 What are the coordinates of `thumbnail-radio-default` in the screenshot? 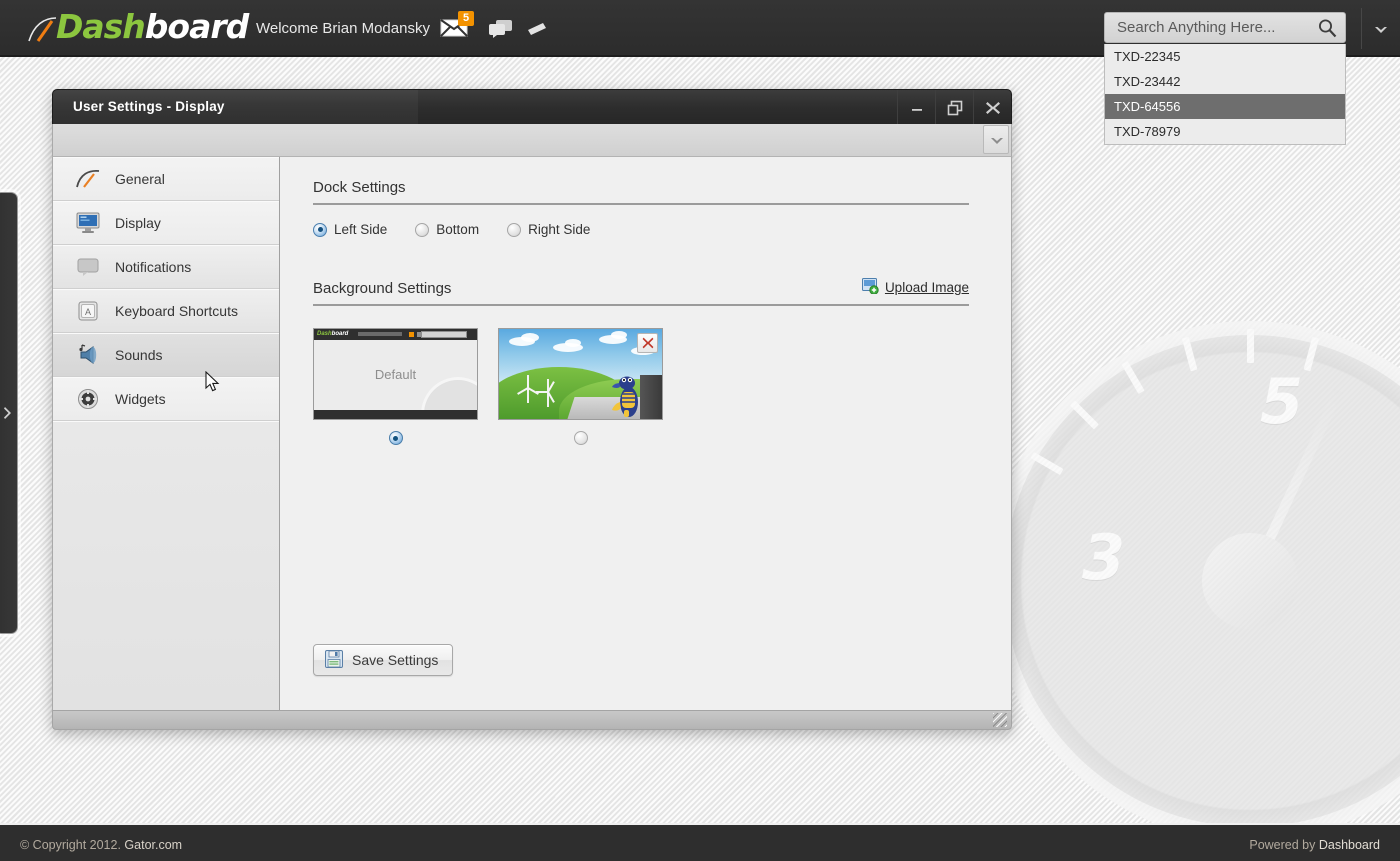 It's located at (395, 438).